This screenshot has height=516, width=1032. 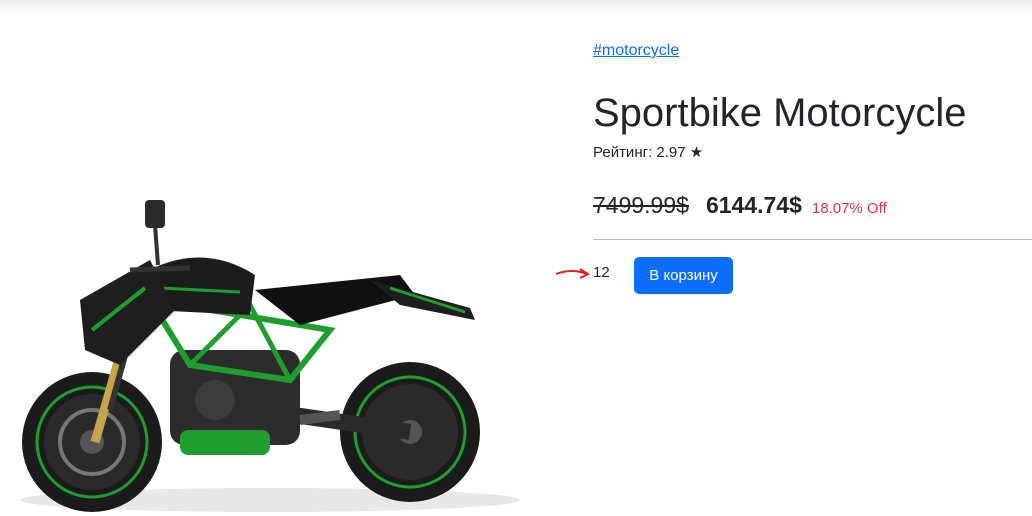 I want to click on old-price: 7499.99$, so click(x=641, y=205).